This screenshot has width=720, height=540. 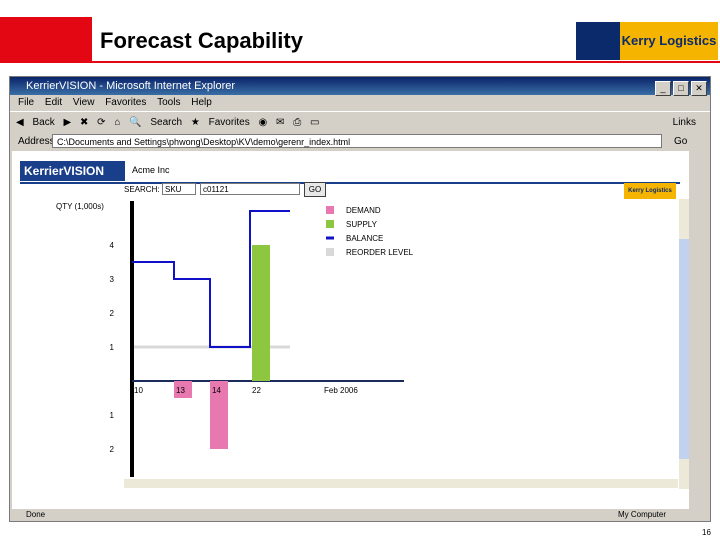 What do you see at coordinates (80, 206) in the screenshot?
I see `y-axis-label: QTY (1,000s)` at bounding box center [80, 206].